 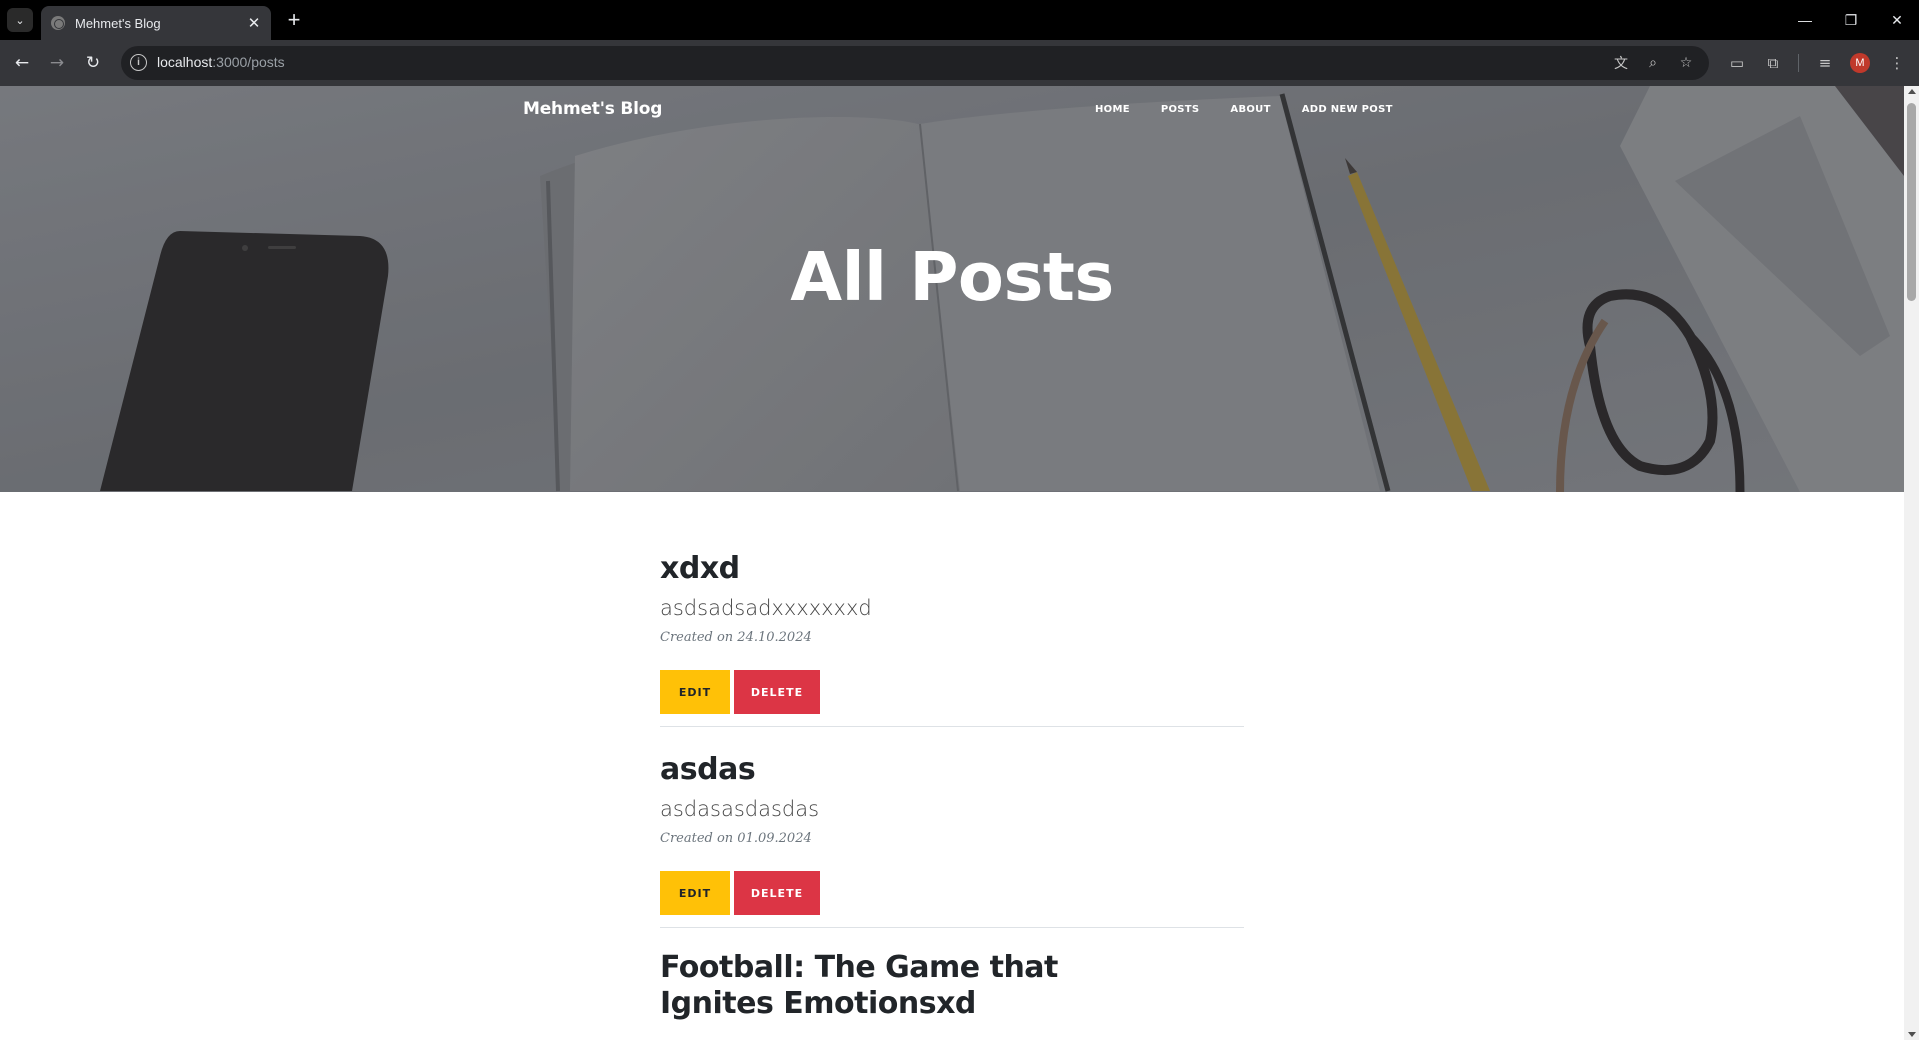 I want to click on reload-icon: ↻, so click(x=93, y=63).